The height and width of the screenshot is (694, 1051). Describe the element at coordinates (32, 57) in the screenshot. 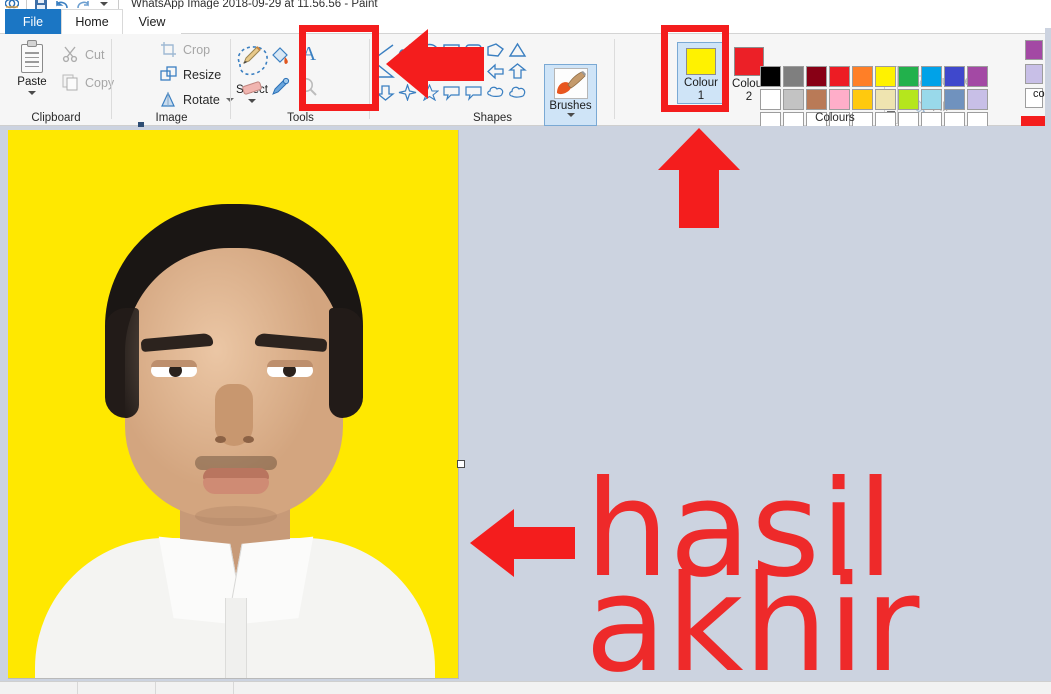

I see `clipboard-icon` at that location.